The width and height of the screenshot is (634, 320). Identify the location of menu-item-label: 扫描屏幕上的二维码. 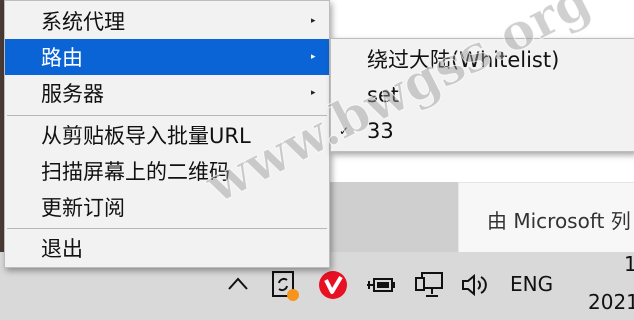
(135, 172).